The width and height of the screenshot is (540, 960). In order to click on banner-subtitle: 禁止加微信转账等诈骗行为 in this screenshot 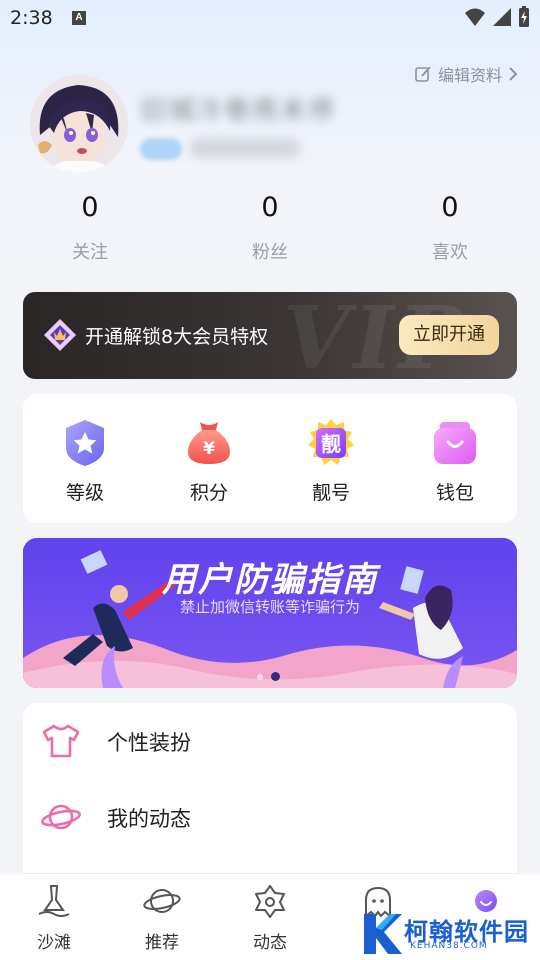, I will do `click(269, 607)`.